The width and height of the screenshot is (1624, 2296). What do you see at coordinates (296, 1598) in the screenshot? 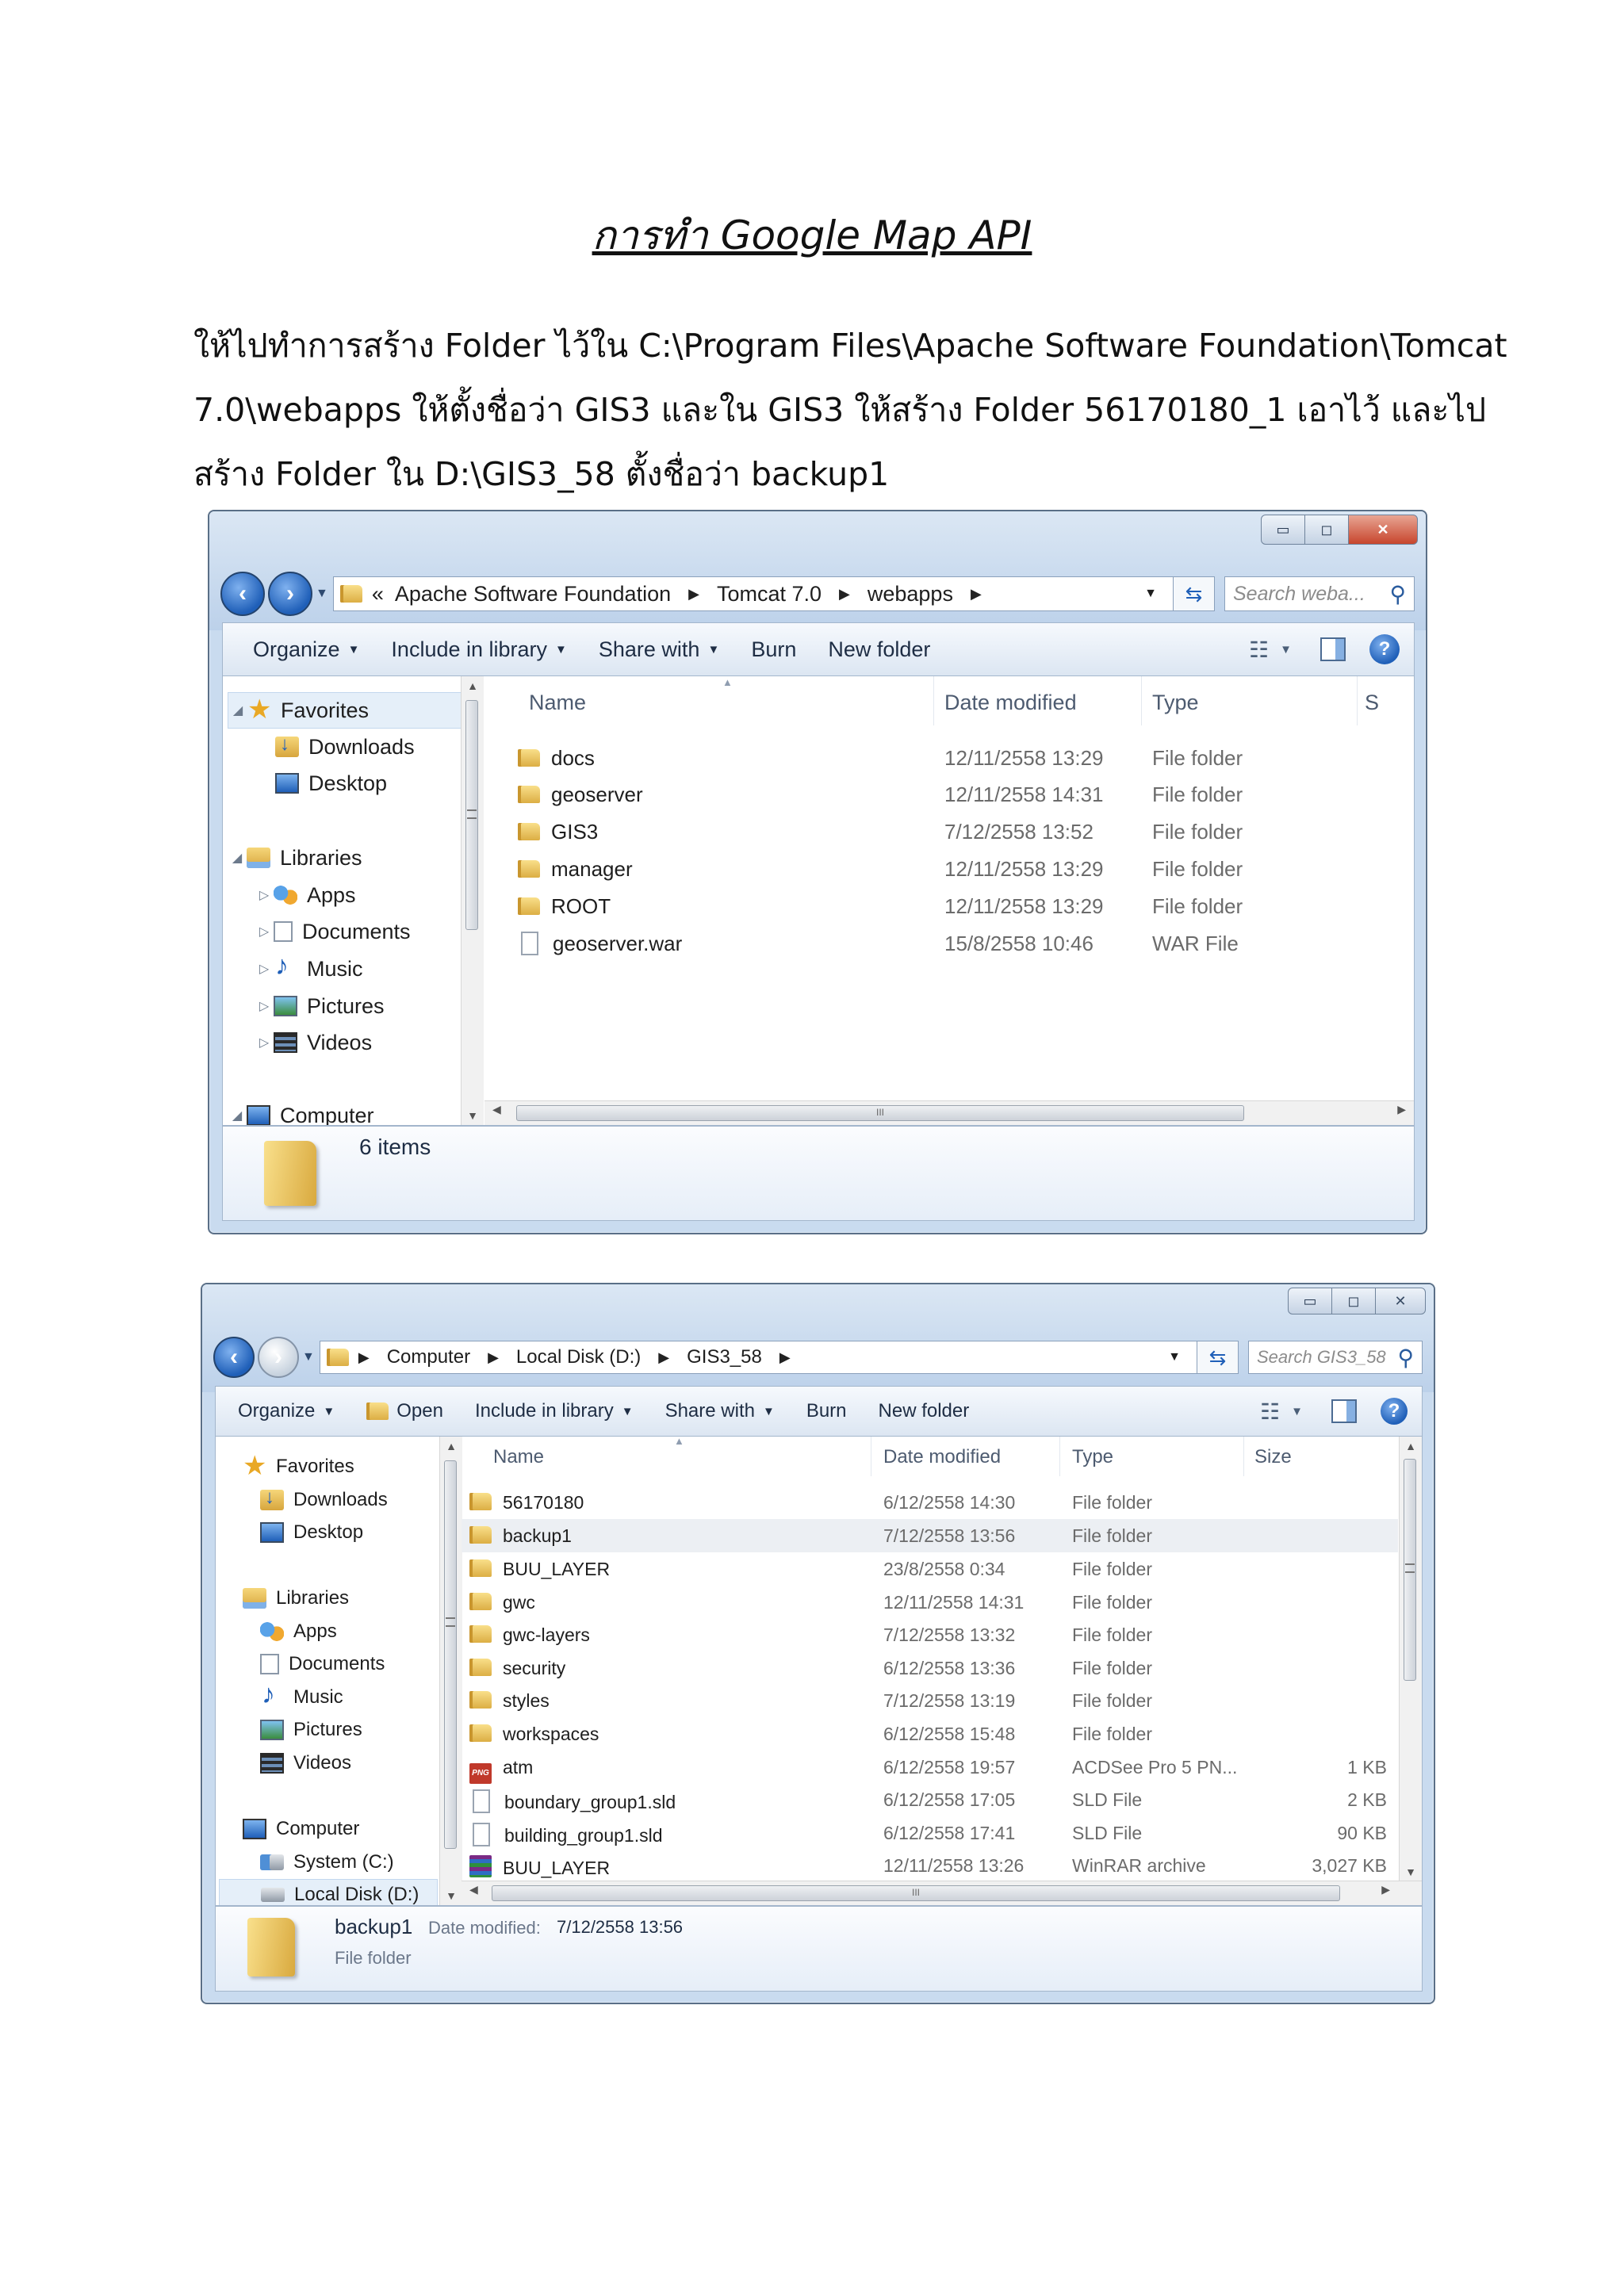
I see `nav-libraries: Libraries` at bounding box center [296, 1598].